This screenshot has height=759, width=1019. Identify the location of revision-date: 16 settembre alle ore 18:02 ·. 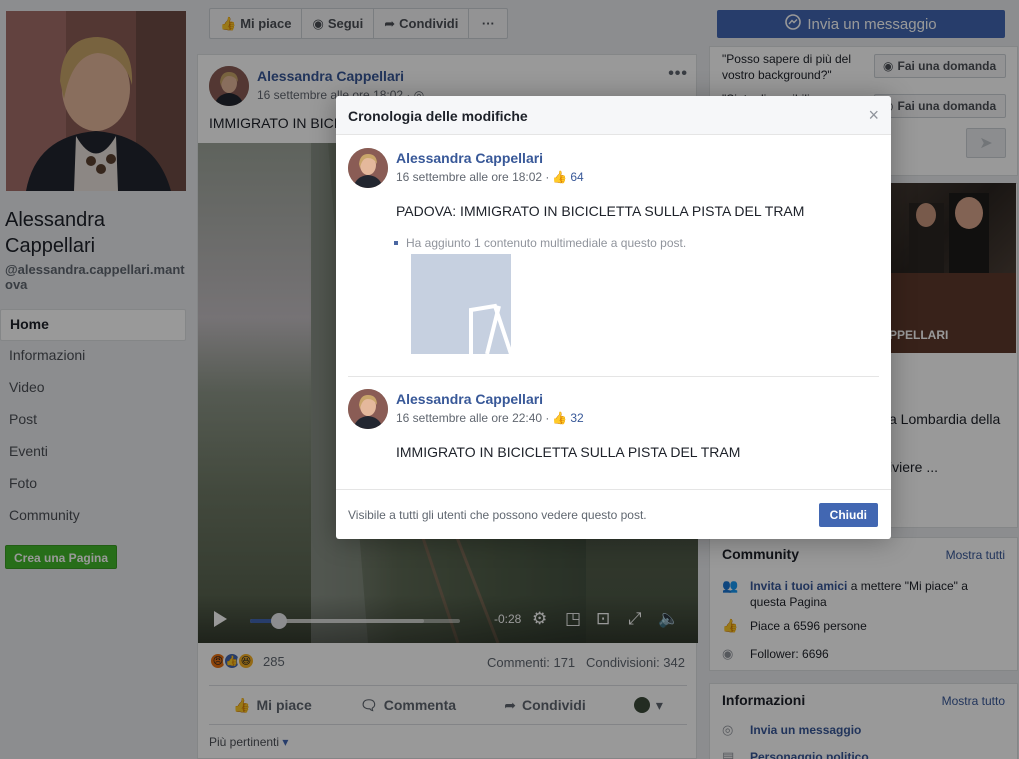
(472, 177).